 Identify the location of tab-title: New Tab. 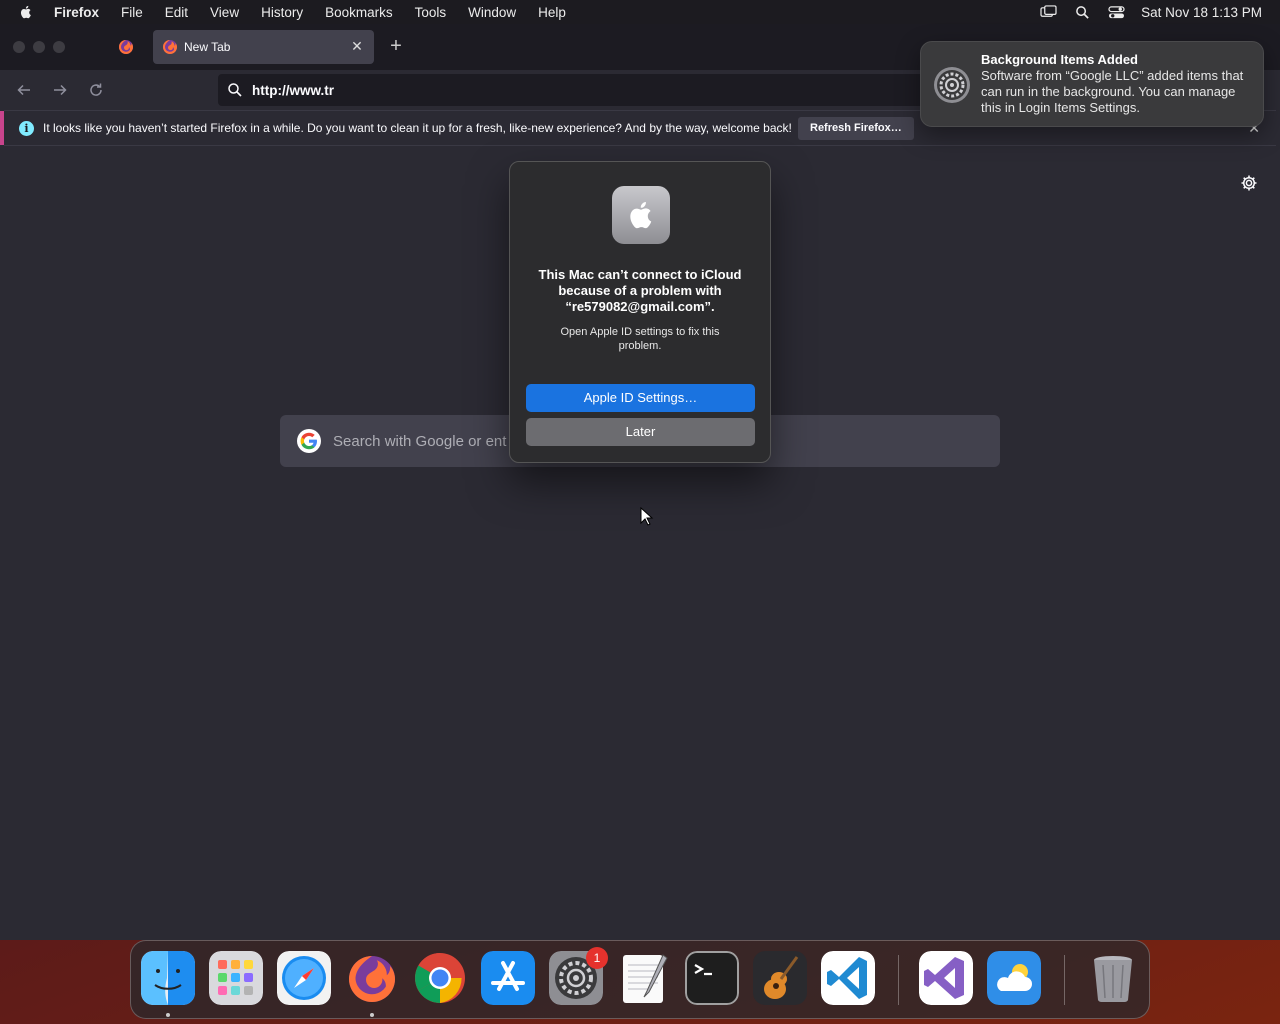
(207, 47).